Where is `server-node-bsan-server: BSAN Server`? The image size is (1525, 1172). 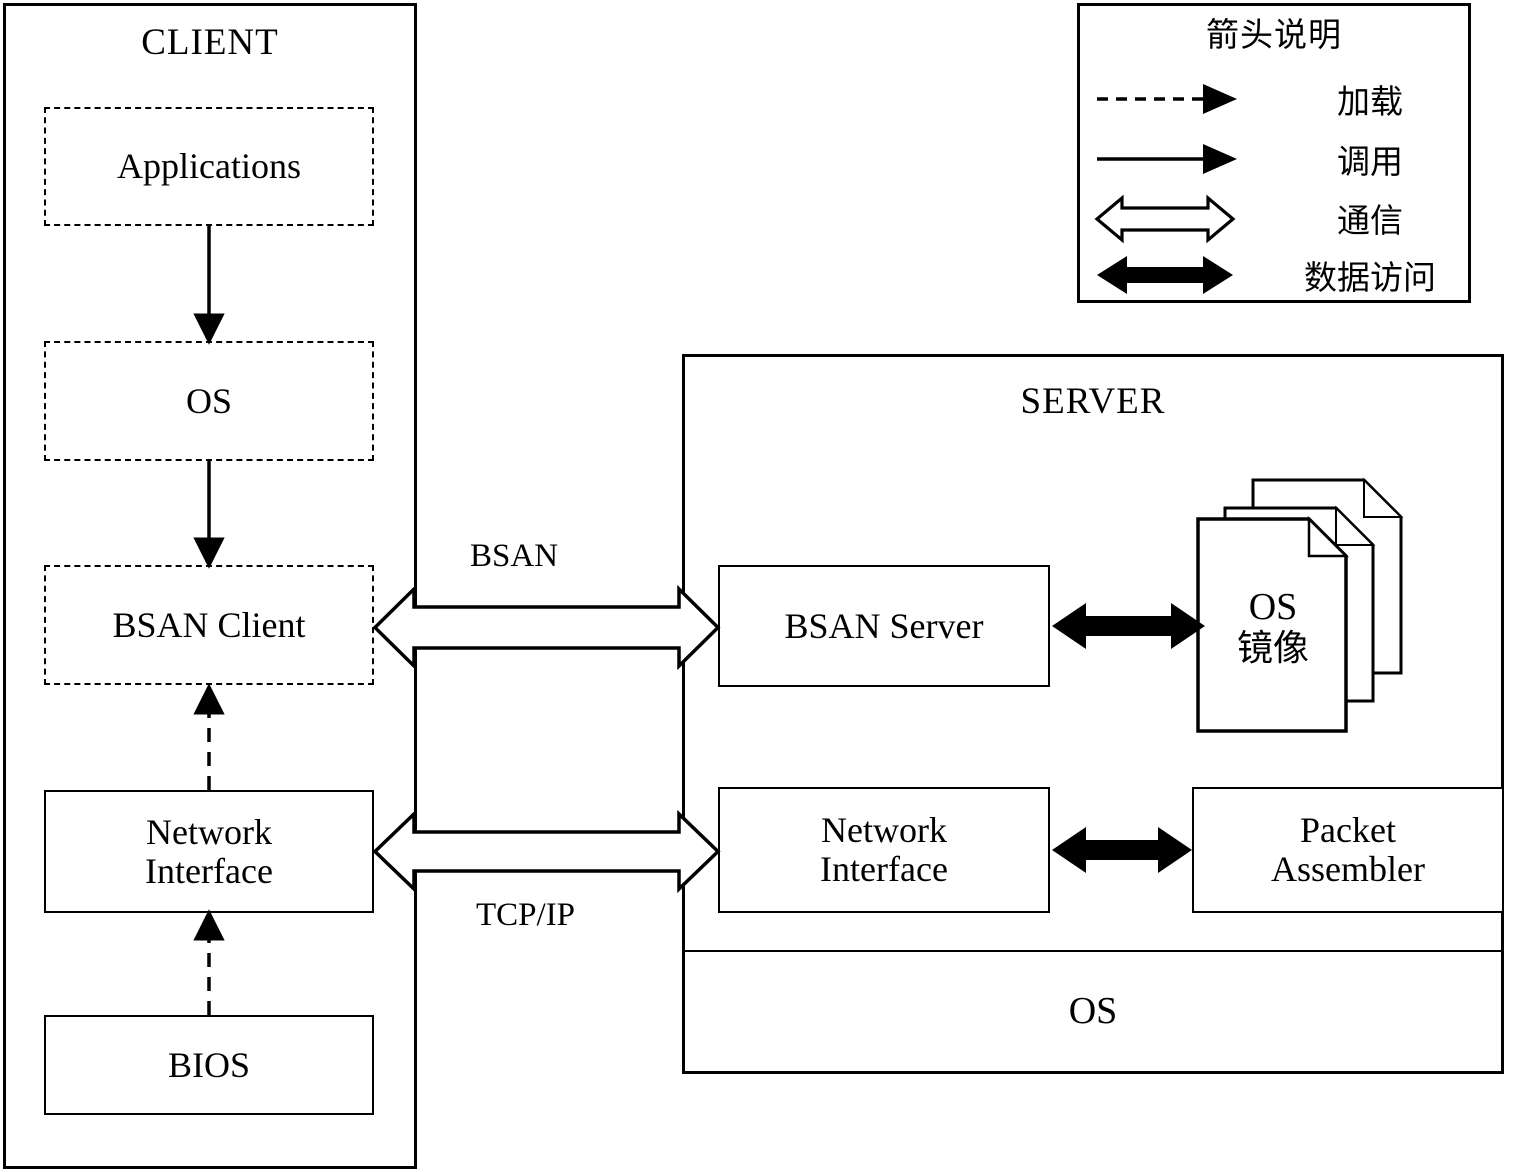
server-node-bsan-server: BSAN Server is located at coordinates (884, 626).